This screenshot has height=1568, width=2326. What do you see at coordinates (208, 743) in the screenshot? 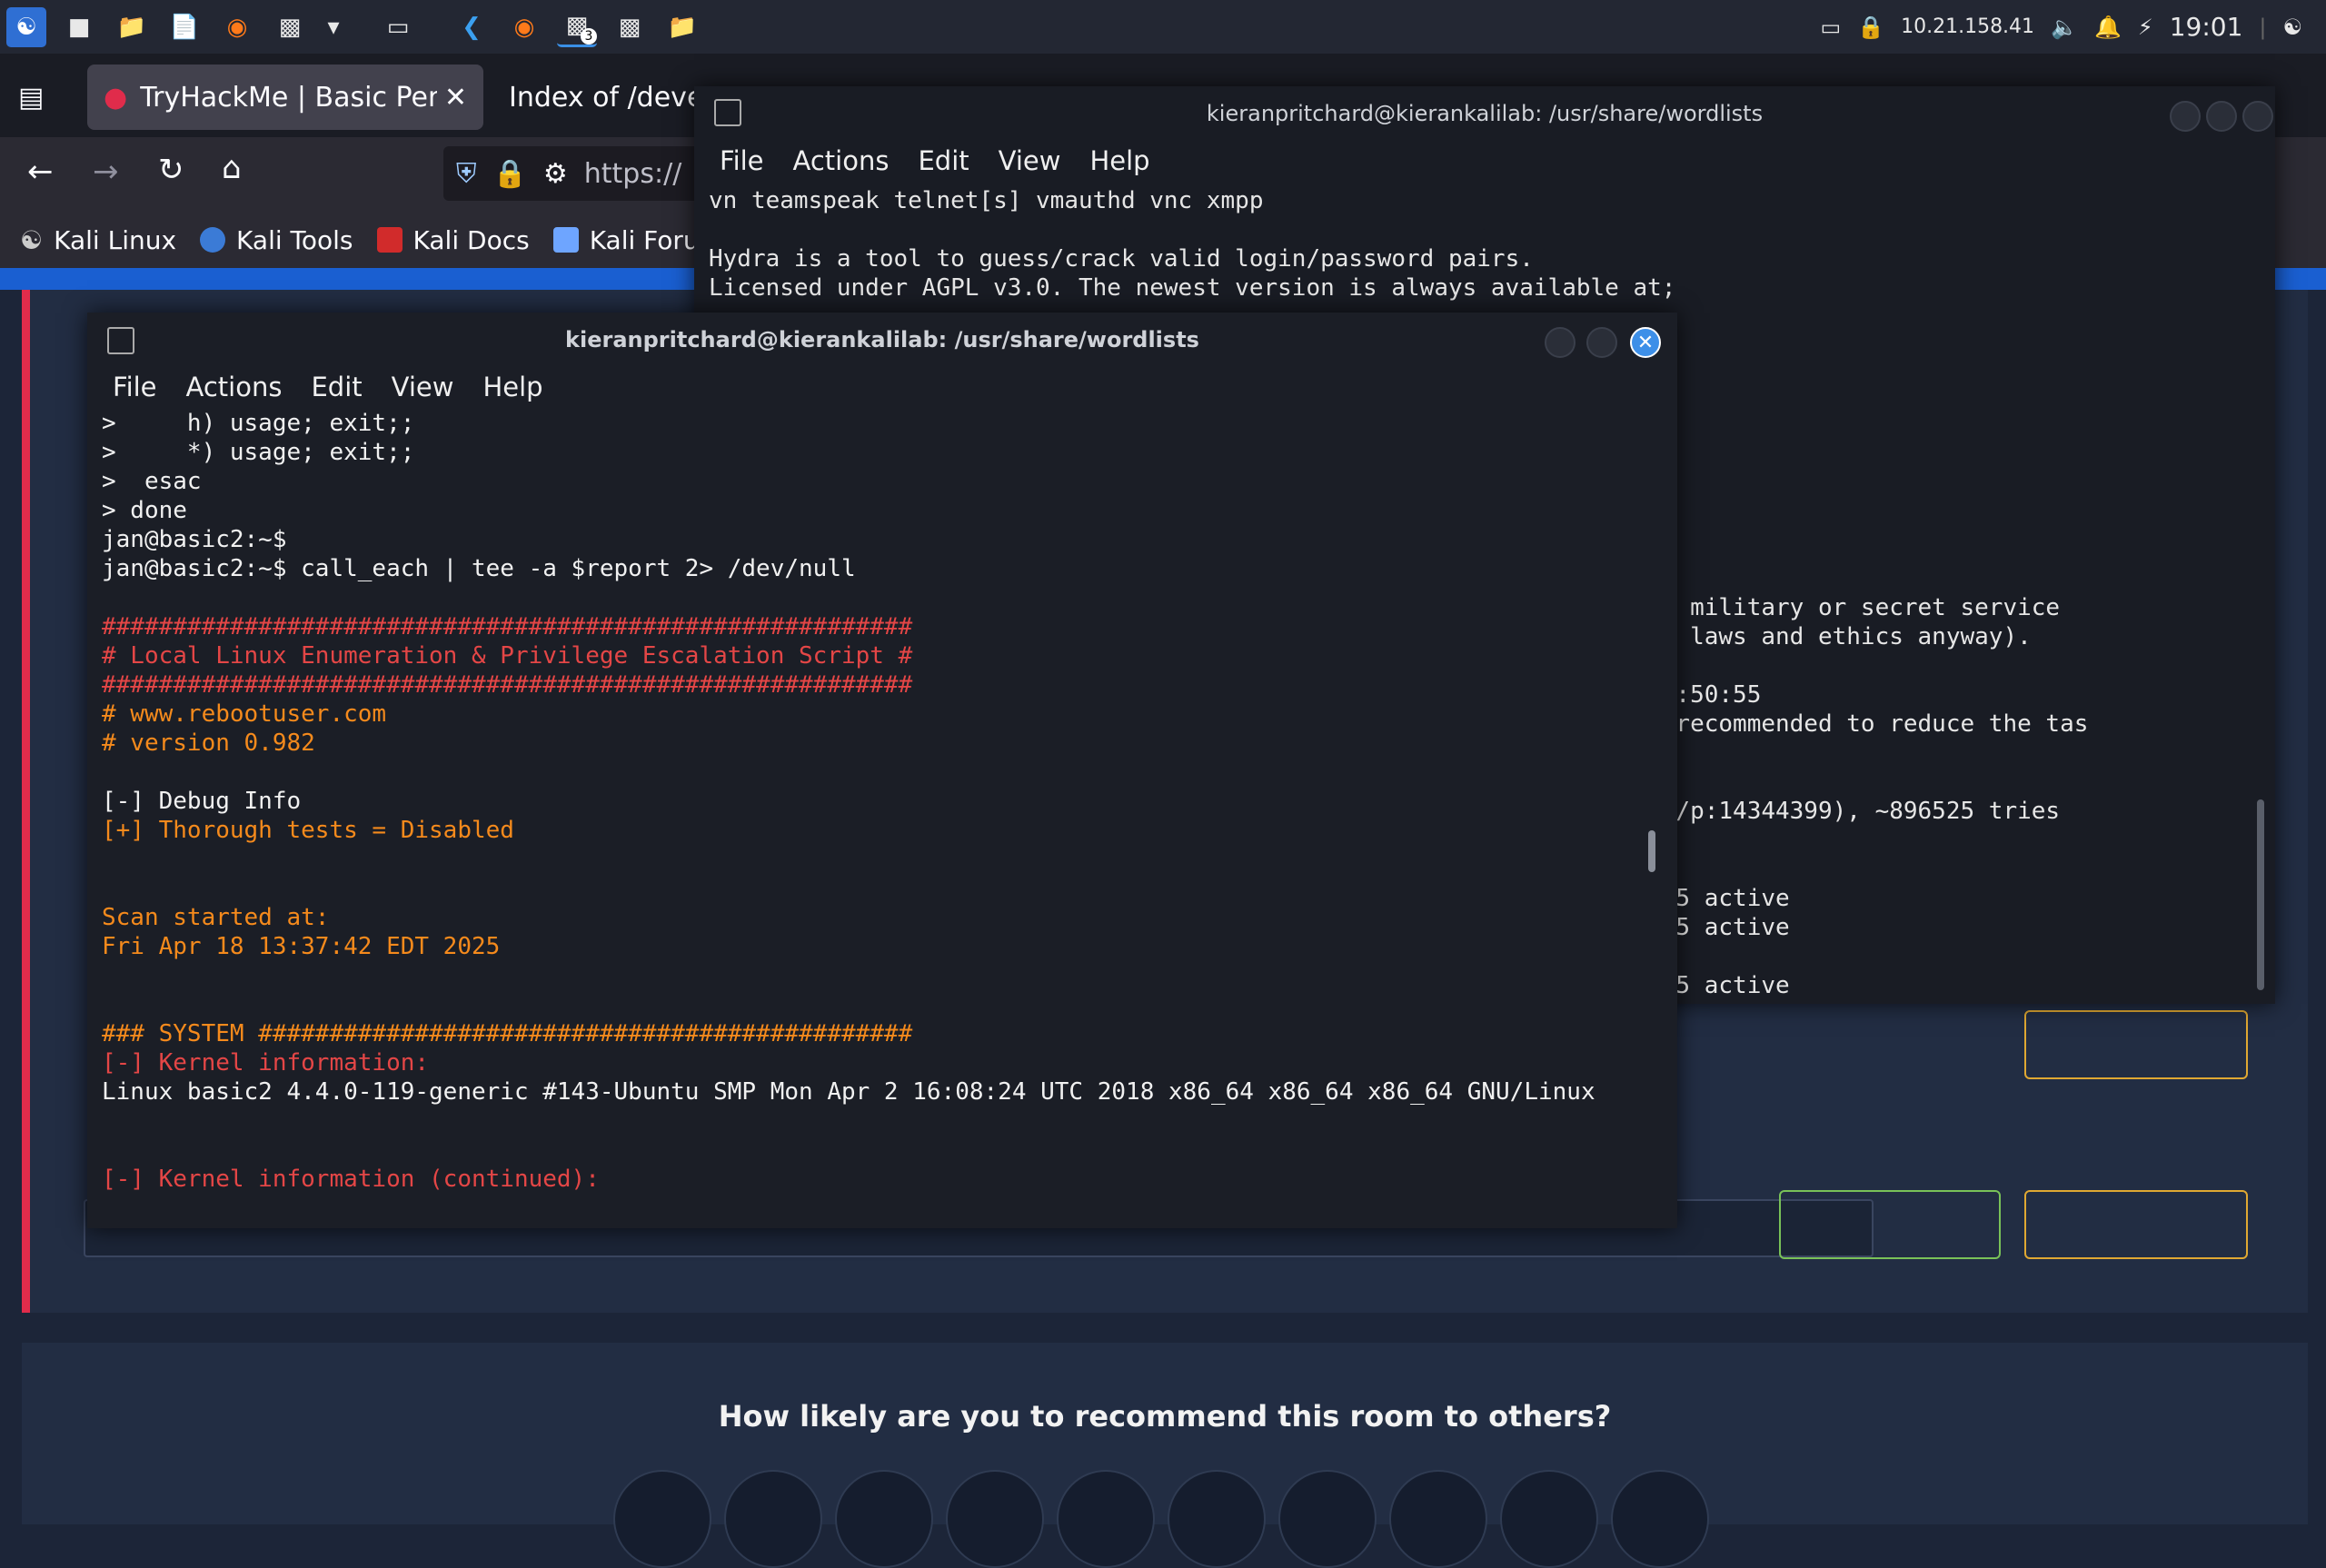
I see `terminal-line: # version 0.982` at bounding box center [208, 743].